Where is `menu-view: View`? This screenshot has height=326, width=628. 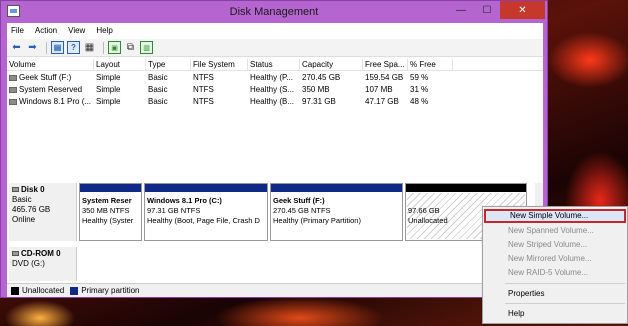
menu-view: View is located at coordinates (76, 30).